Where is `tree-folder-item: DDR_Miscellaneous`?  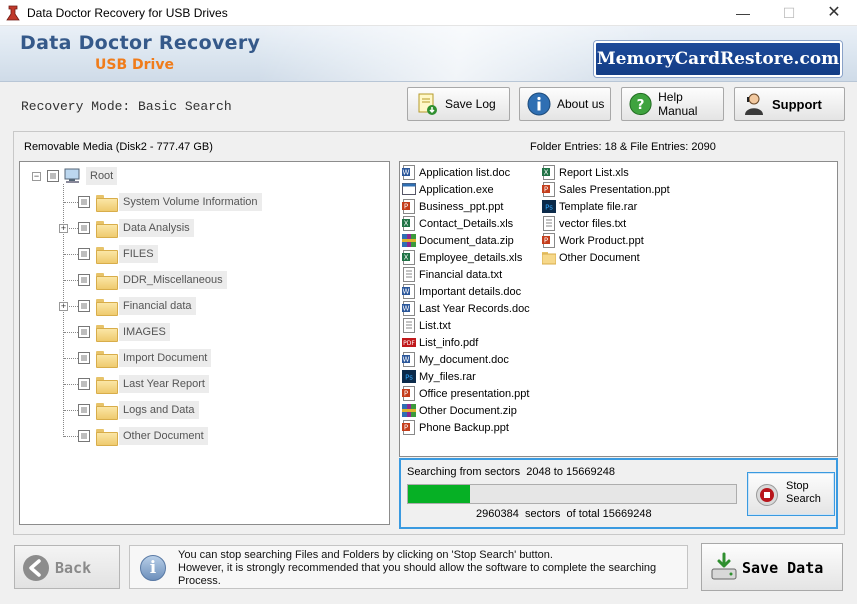 tree-folder-item: DDR_Miscellaneous is located at coordinates (152, 280).